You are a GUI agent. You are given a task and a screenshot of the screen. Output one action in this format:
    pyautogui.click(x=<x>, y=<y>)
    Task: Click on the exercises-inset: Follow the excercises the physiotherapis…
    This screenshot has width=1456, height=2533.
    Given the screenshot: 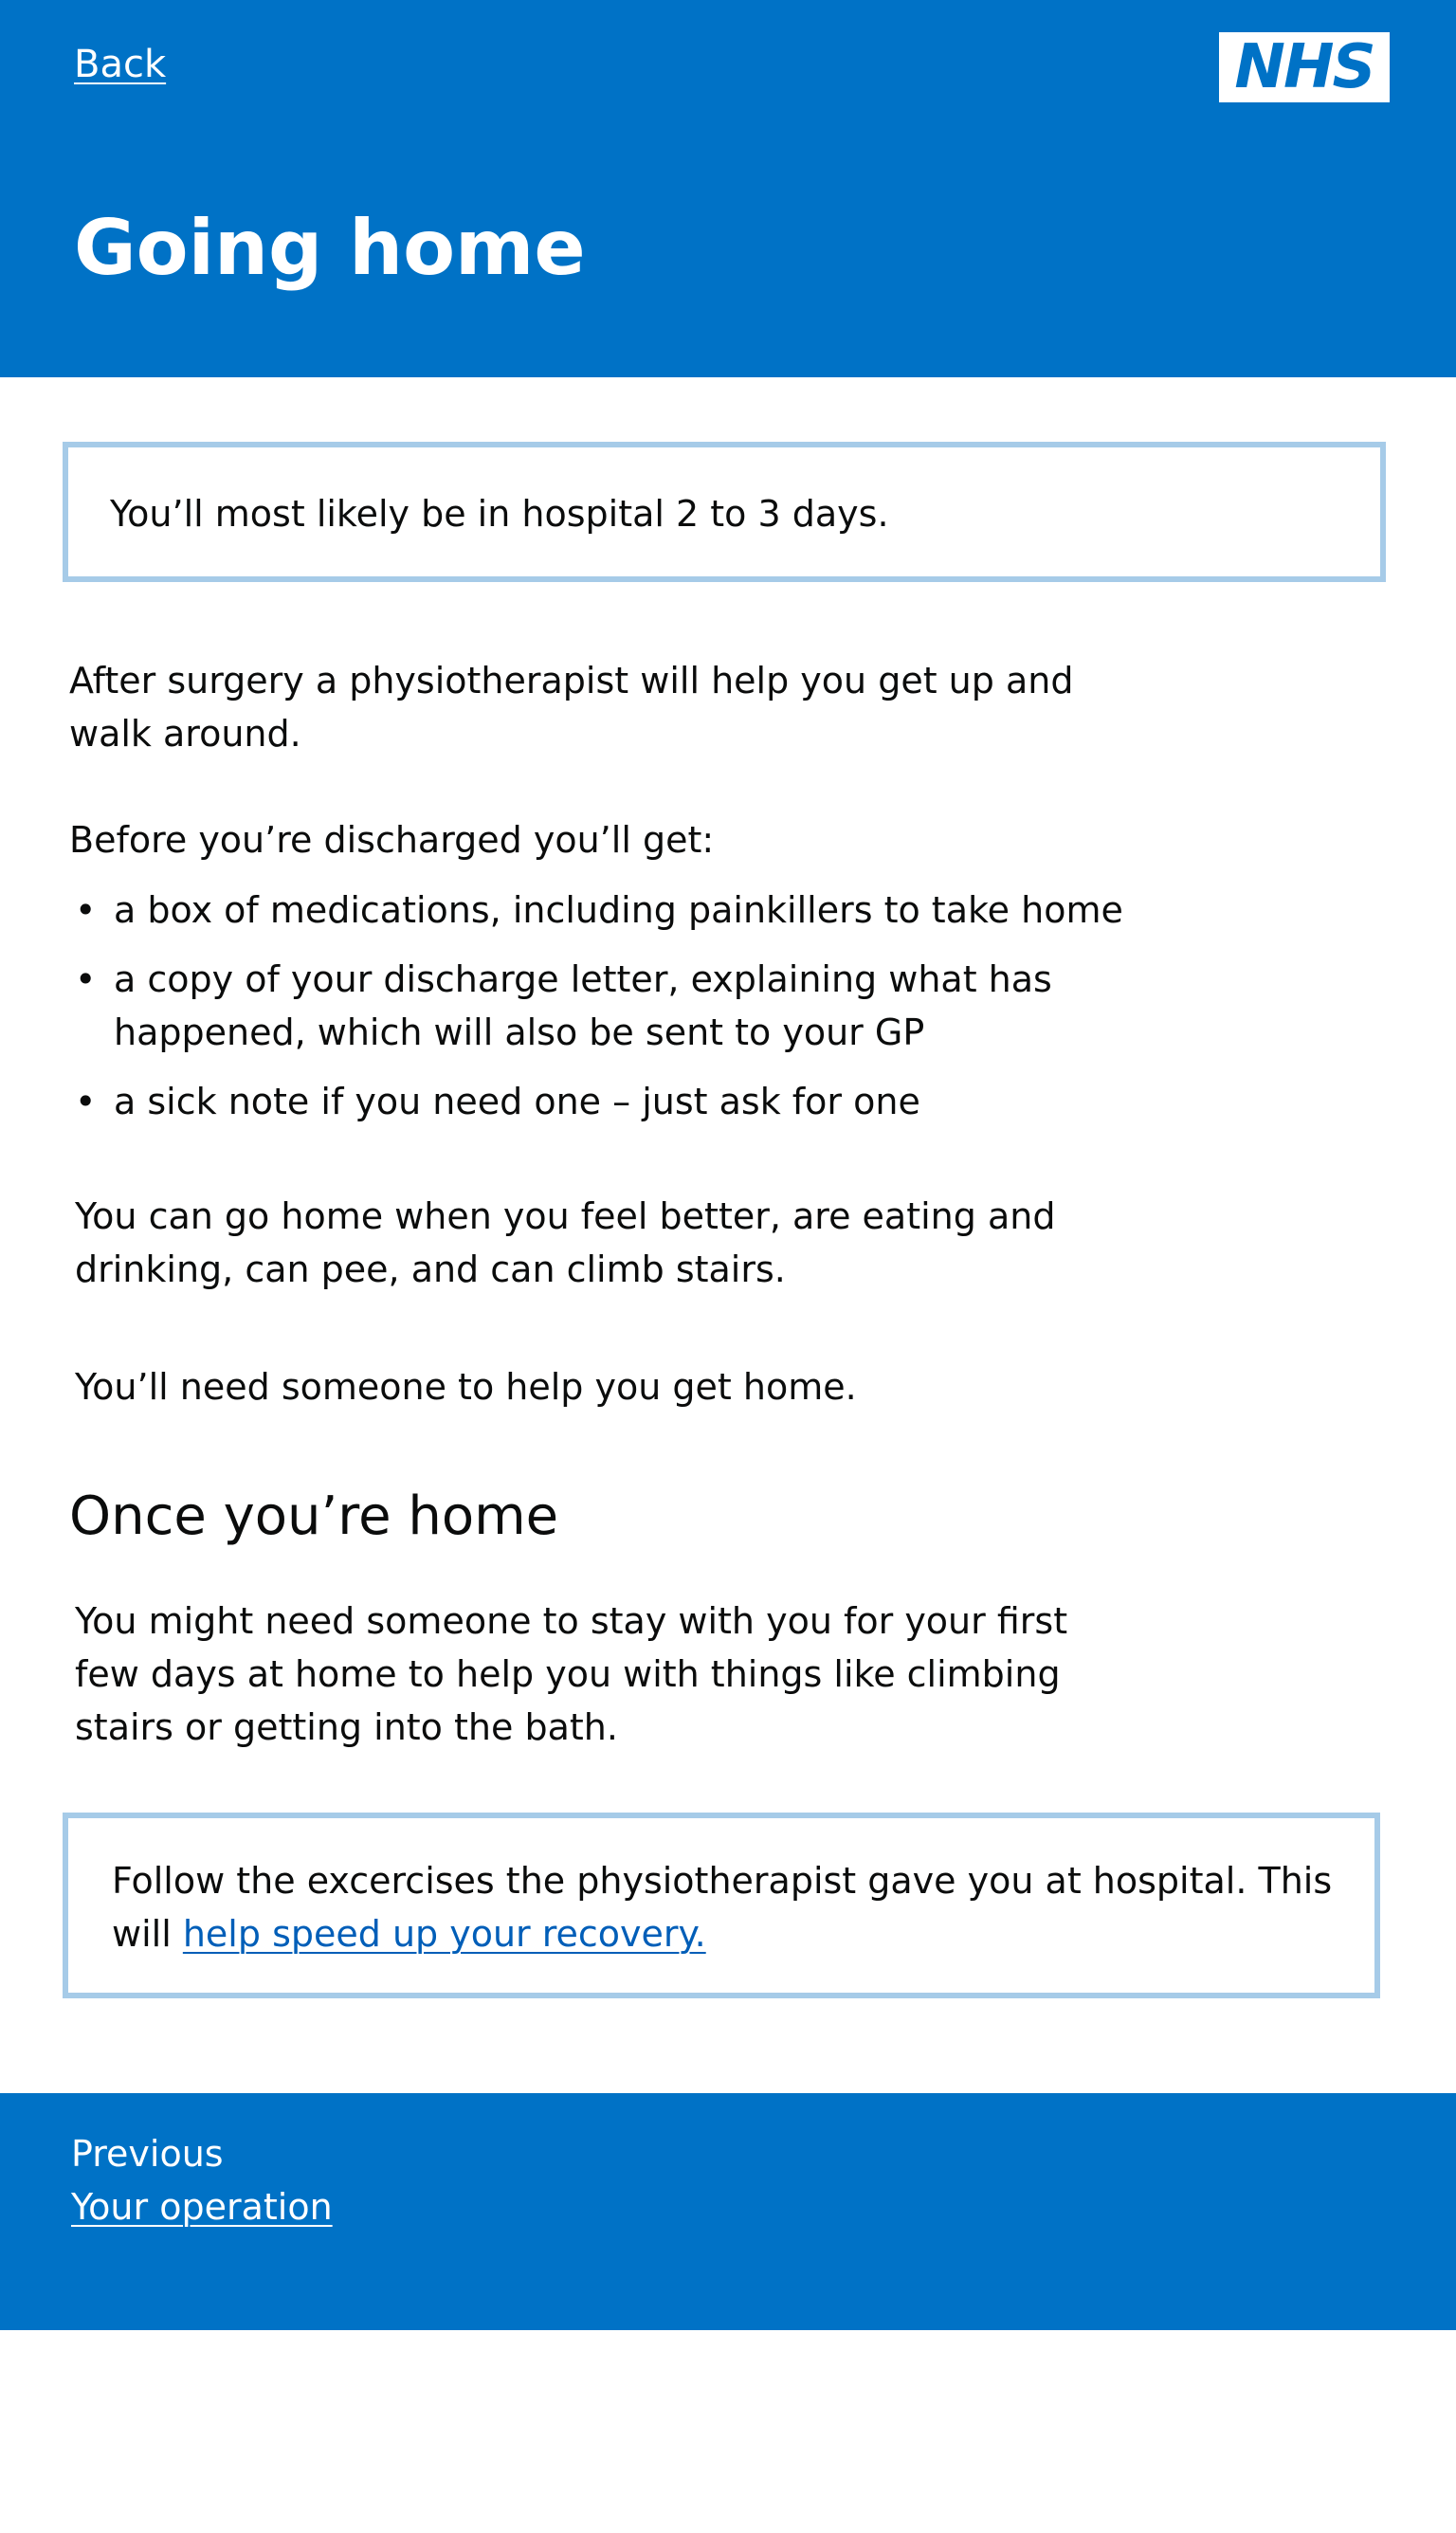 What is the action you would take?
    pyautogui.click(x=721, y=1906)
    